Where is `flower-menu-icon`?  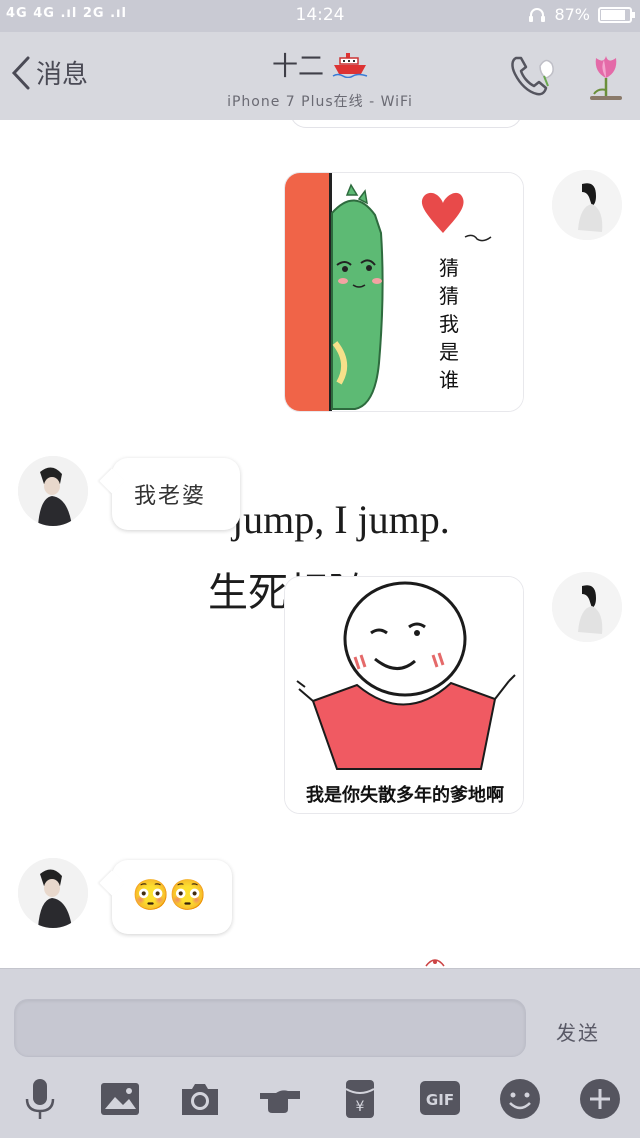
flower-menu-icon is located at coordinates (606, 76).